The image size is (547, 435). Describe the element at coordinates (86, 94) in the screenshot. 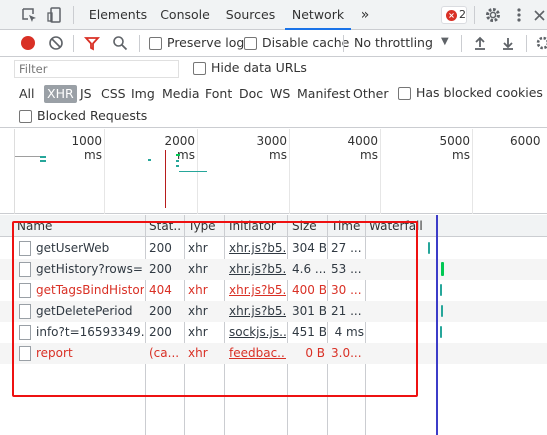

I see `type-filter-js: JS` at that location.